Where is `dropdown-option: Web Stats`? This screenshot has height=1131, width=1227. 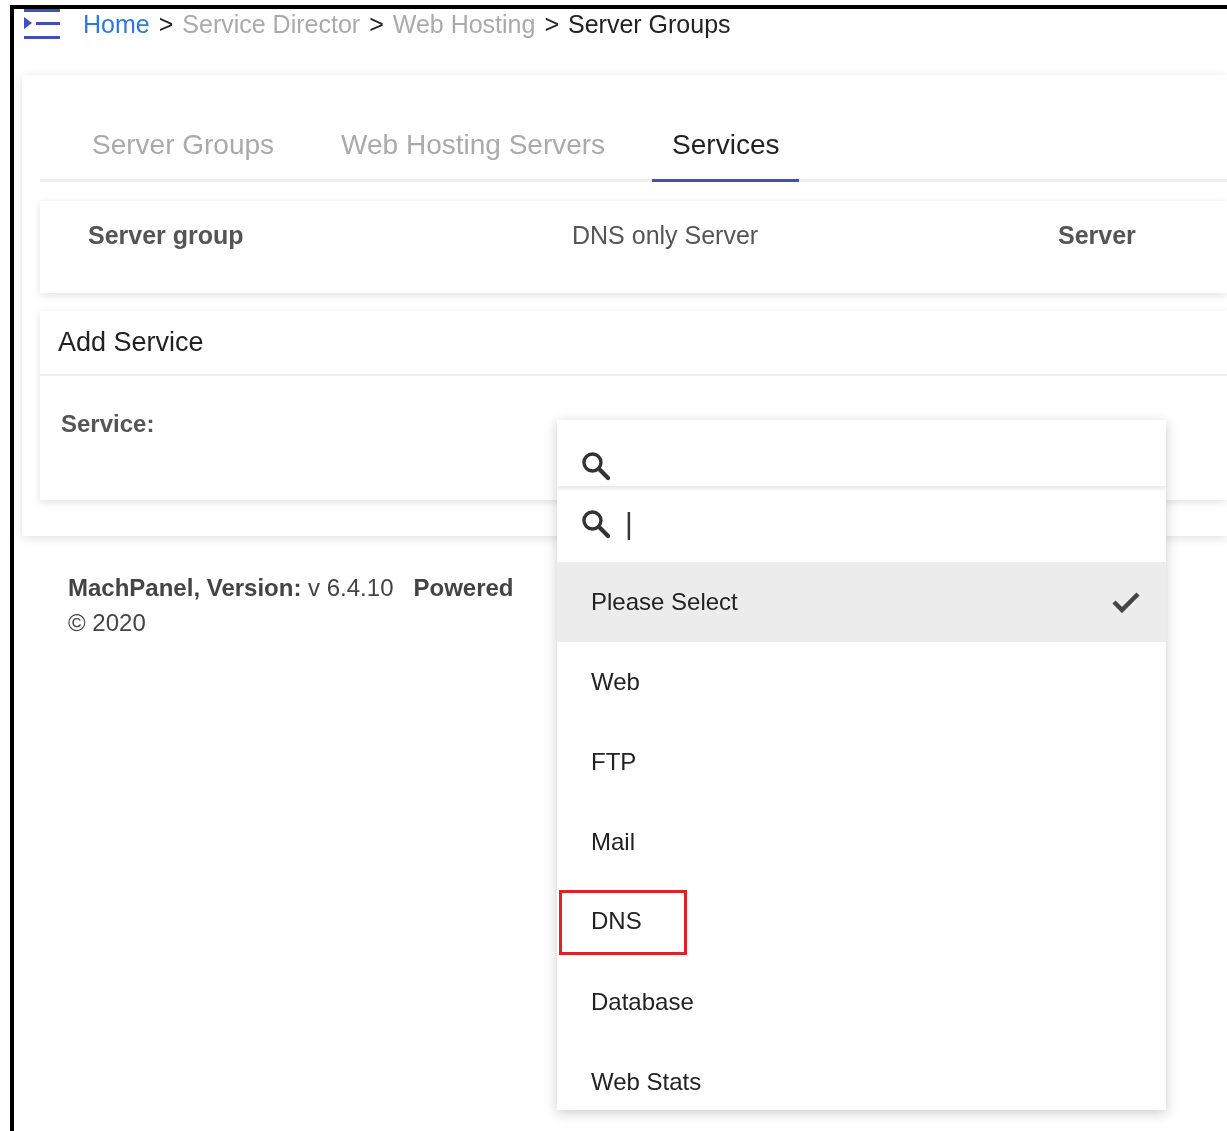
dropdown-option: Web Stats is located at coordinates (861, 1076).